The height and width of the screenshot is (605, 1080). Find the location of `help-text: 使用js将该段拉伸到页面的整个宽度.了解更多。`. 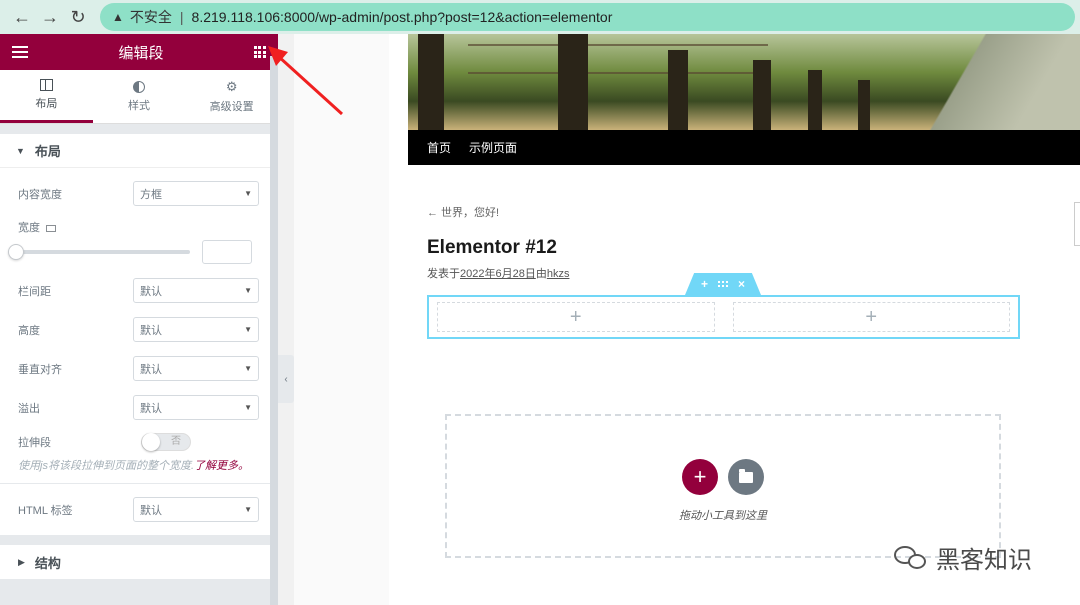

help-text: 使用js将该段拉伸到页面的整个宽度.了解更多。 is located at coordinates (139, 470).